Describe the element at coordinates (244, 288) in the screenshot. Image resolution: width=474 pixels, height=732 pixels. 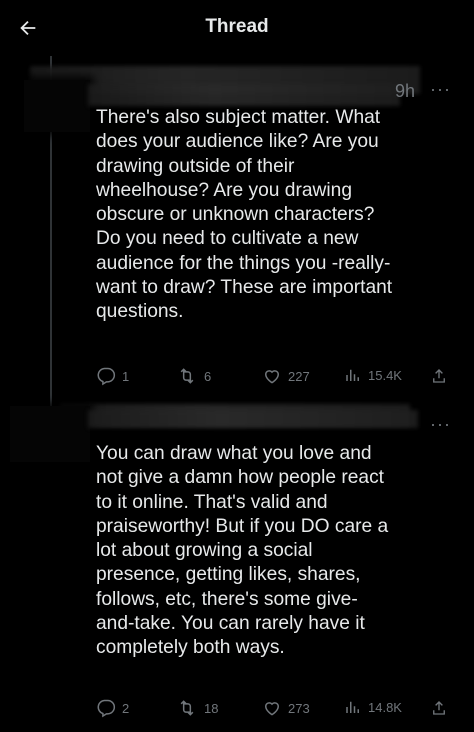
I see `tweet-text-line: want to draw? These are important` at that location.